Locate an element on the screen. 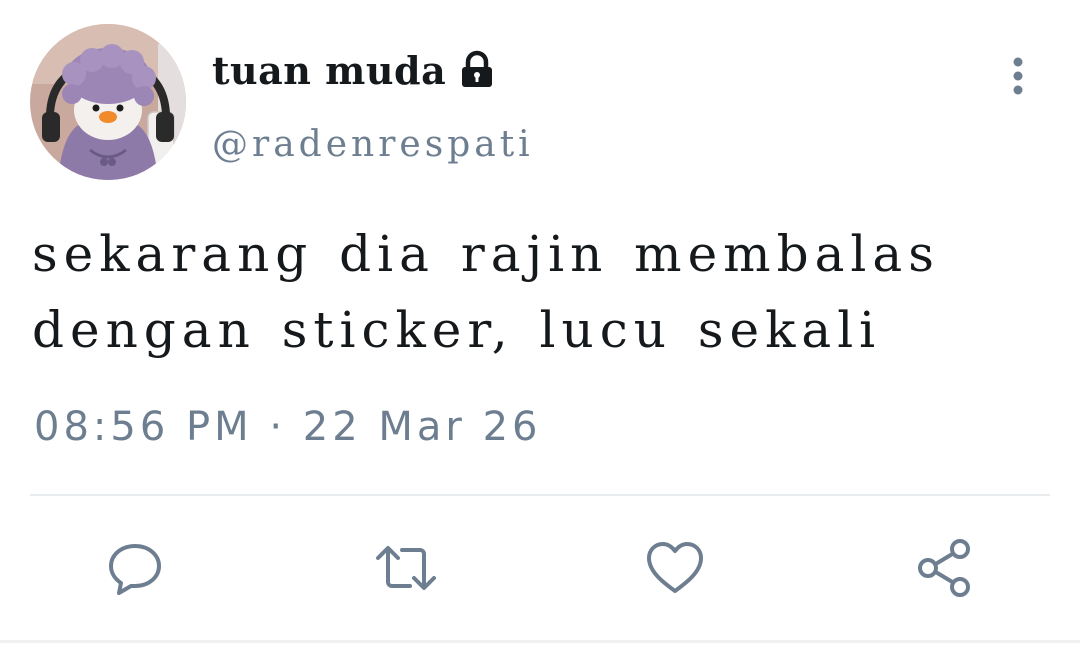 This screenshot has width=1080, height=660. avatar is located at coordinates (108, 102).